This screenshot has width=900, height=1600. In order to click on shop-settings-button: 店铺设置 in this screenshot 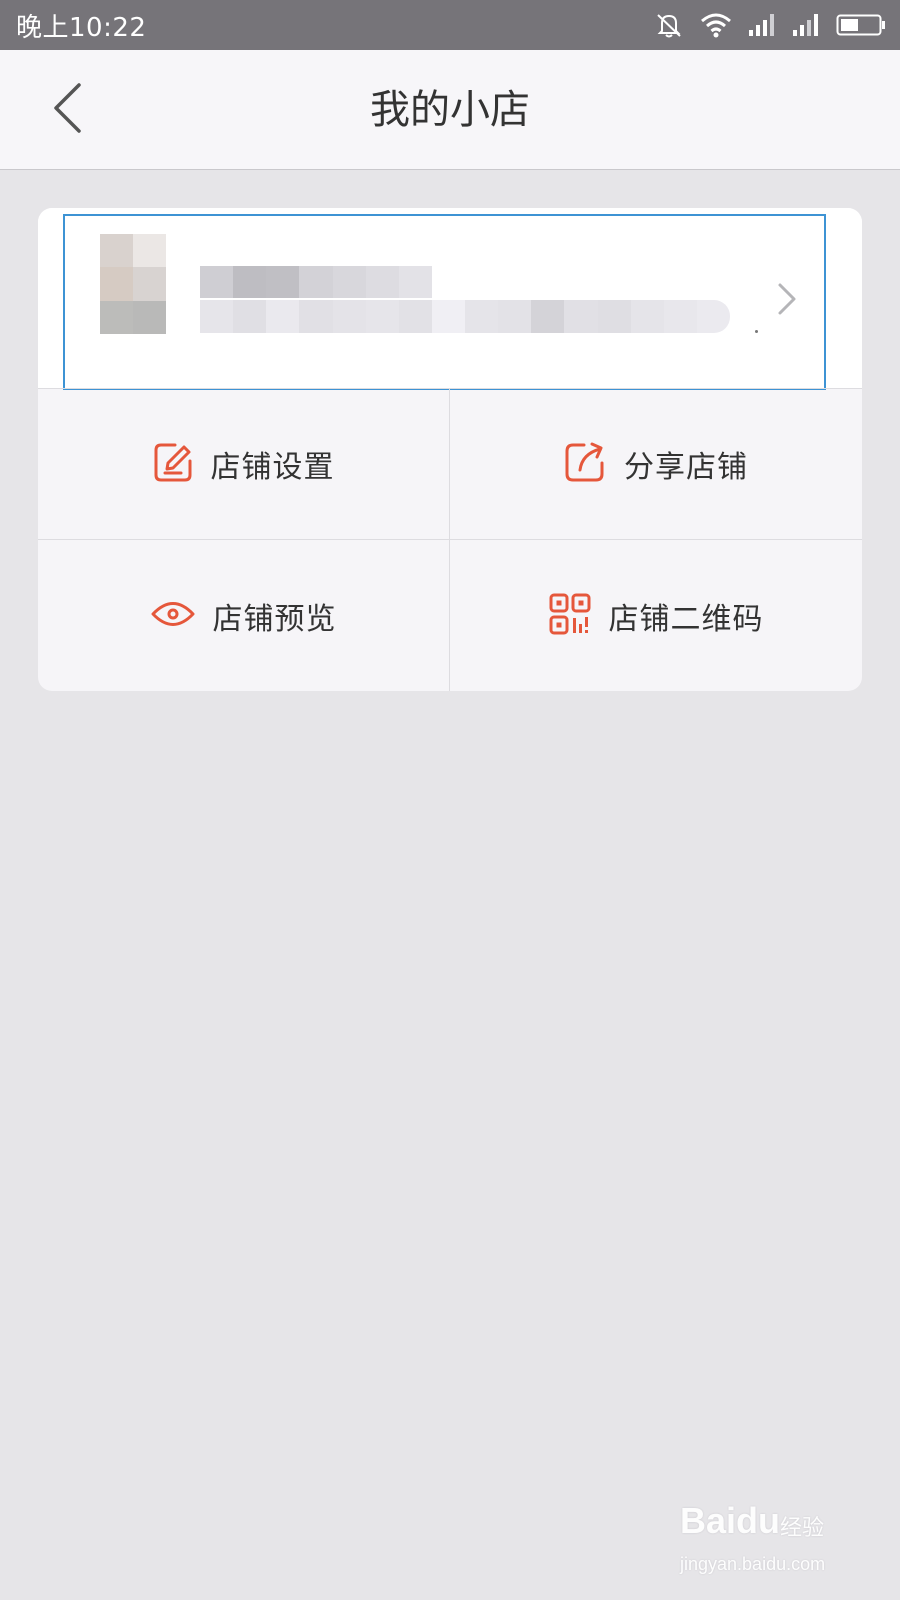, I will do `click(244, 464)`.